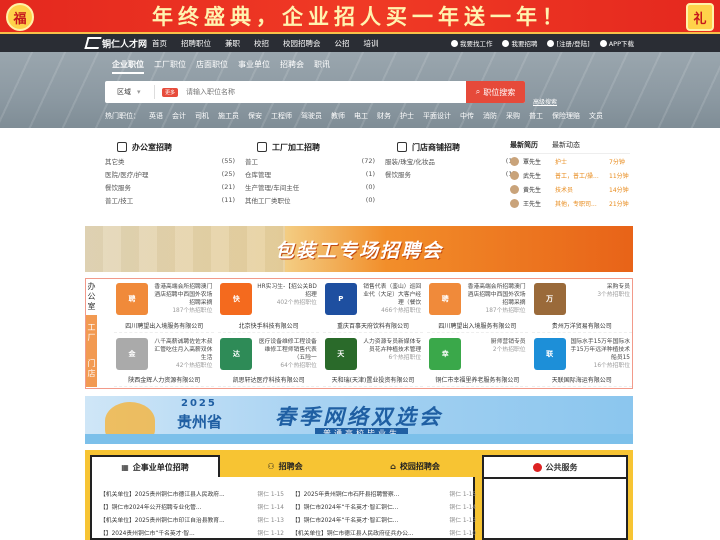 This screenshot has height=540, width=720. Describe the element at coordinates (91, 369) in the screenshot. I see `side-tab-store: 门店` at that location.